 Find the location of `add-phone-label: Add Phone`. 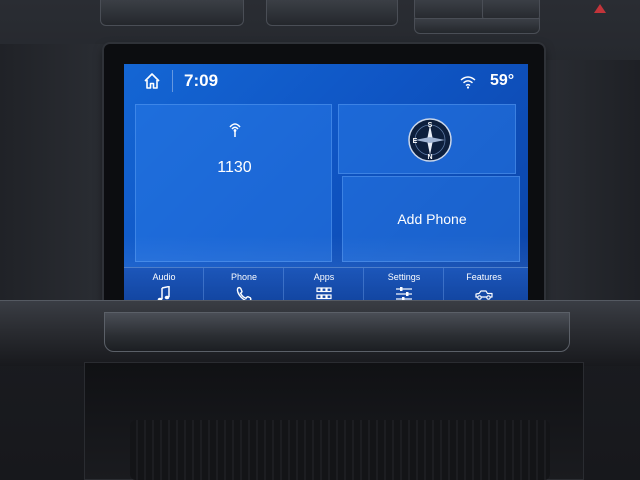

add-phone-label: Add Phone is located at coordinates (432, 219).